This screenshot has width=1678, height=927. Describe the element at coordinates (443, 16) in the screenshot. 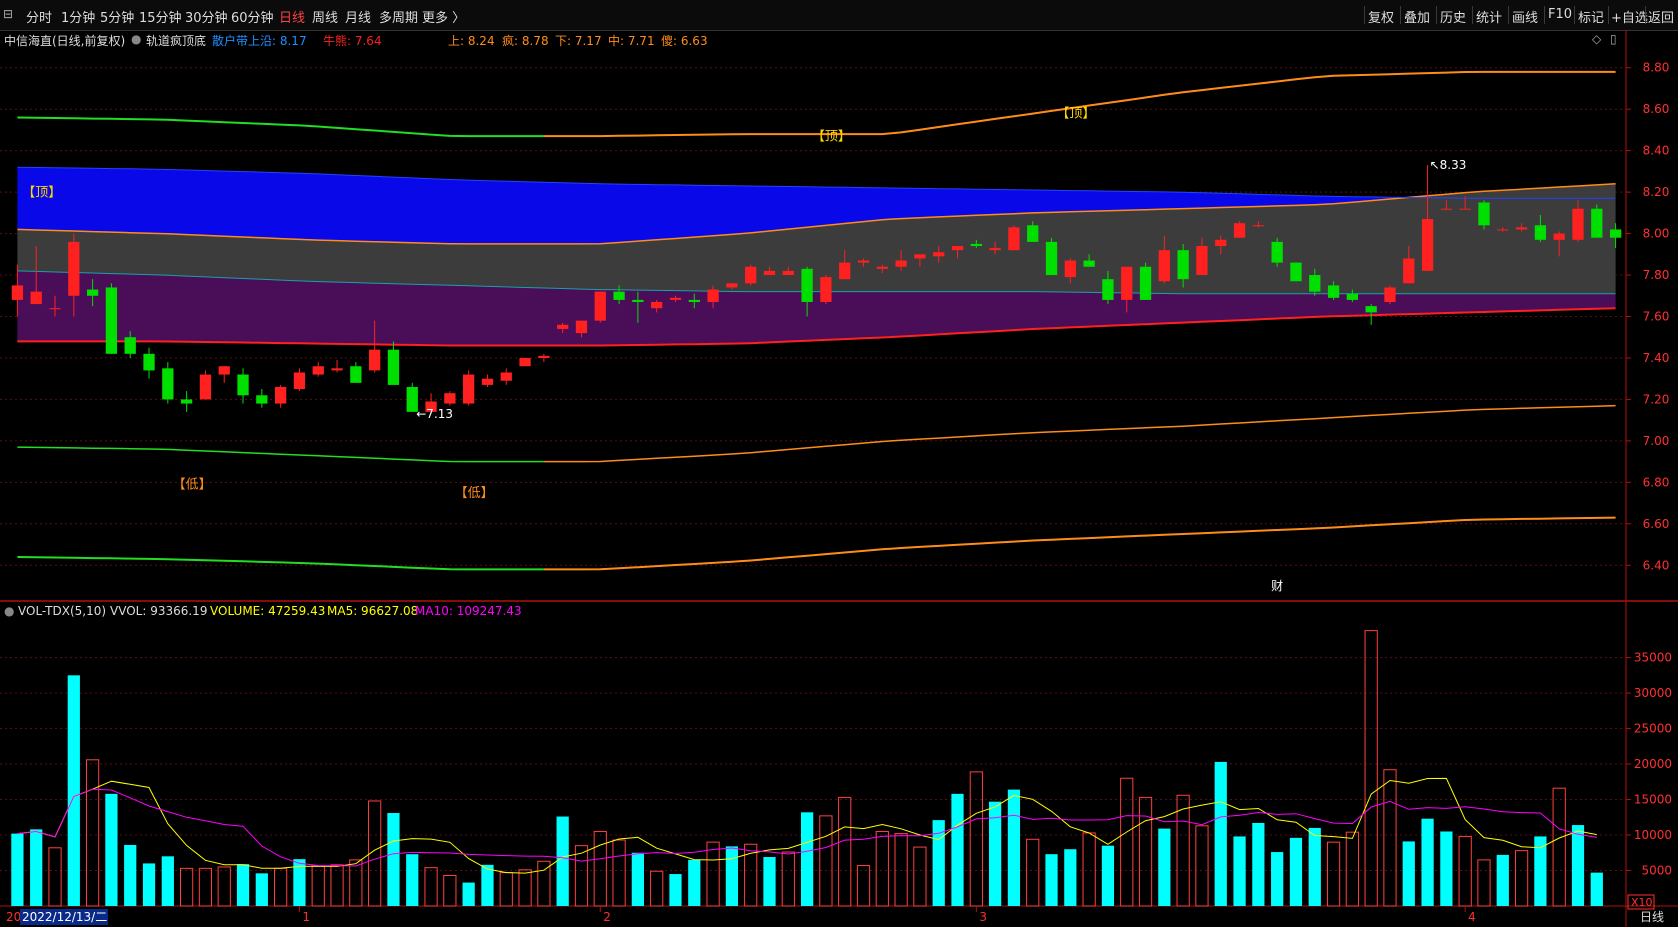

I see `period-more: 更多 〉` at that location.